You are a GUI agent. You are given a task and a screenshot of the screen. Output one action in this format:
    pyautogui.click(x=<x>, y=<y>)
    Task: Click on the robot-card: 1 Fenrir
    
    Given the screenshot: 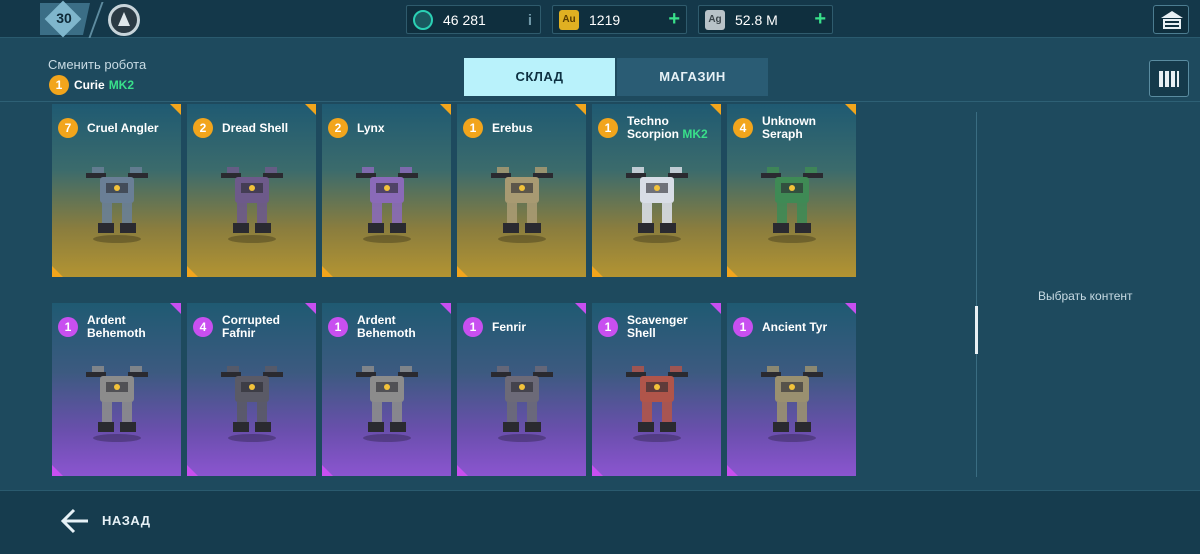 What is the action you would take?
    pyautogui.click(x=521, y=389)
    